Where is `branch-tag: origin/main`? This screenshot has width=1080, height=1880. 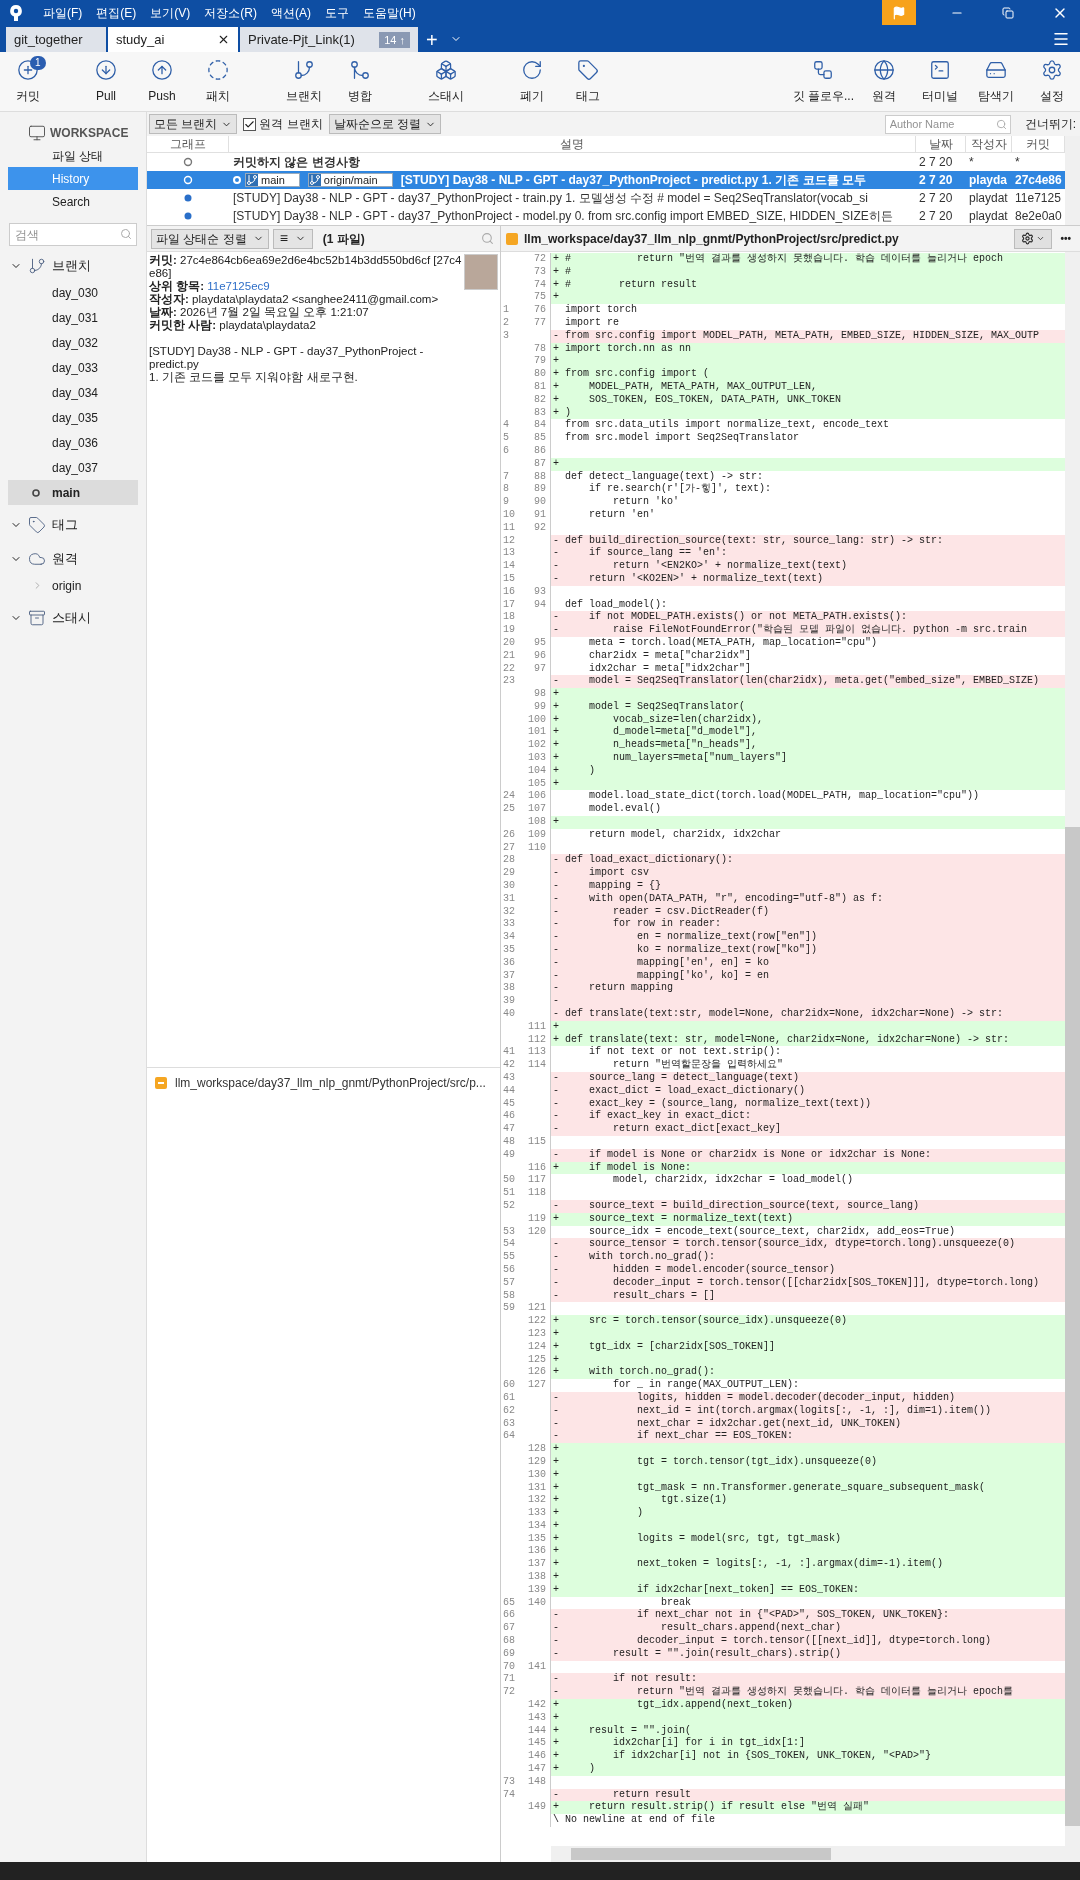 branch-tag: origin/main is located at coordinates (350, 180).